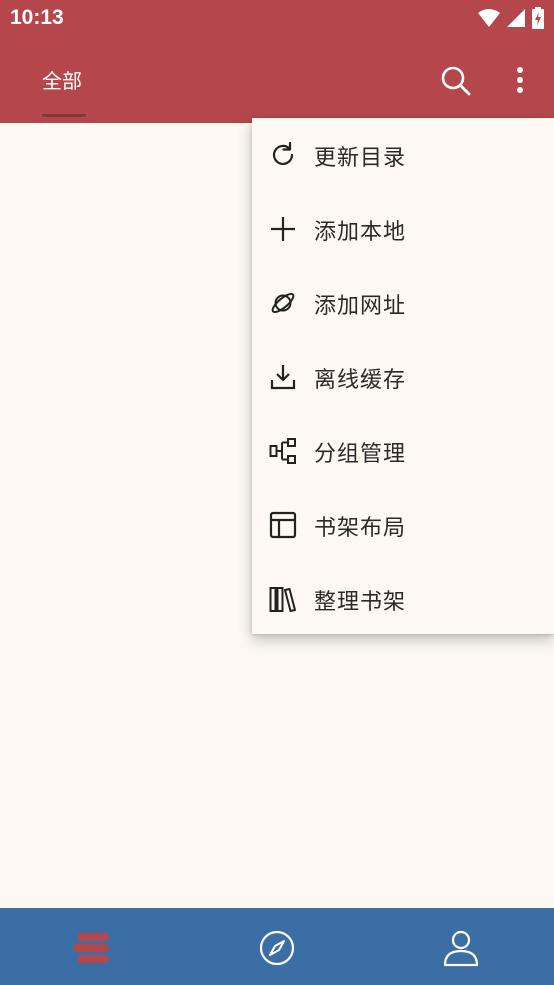 The height and width of the screenshot is (985, 554). Describe the element at coordinates (360, 232) in the screenshot. I see `menu-item-label: 添加本地` at that location.